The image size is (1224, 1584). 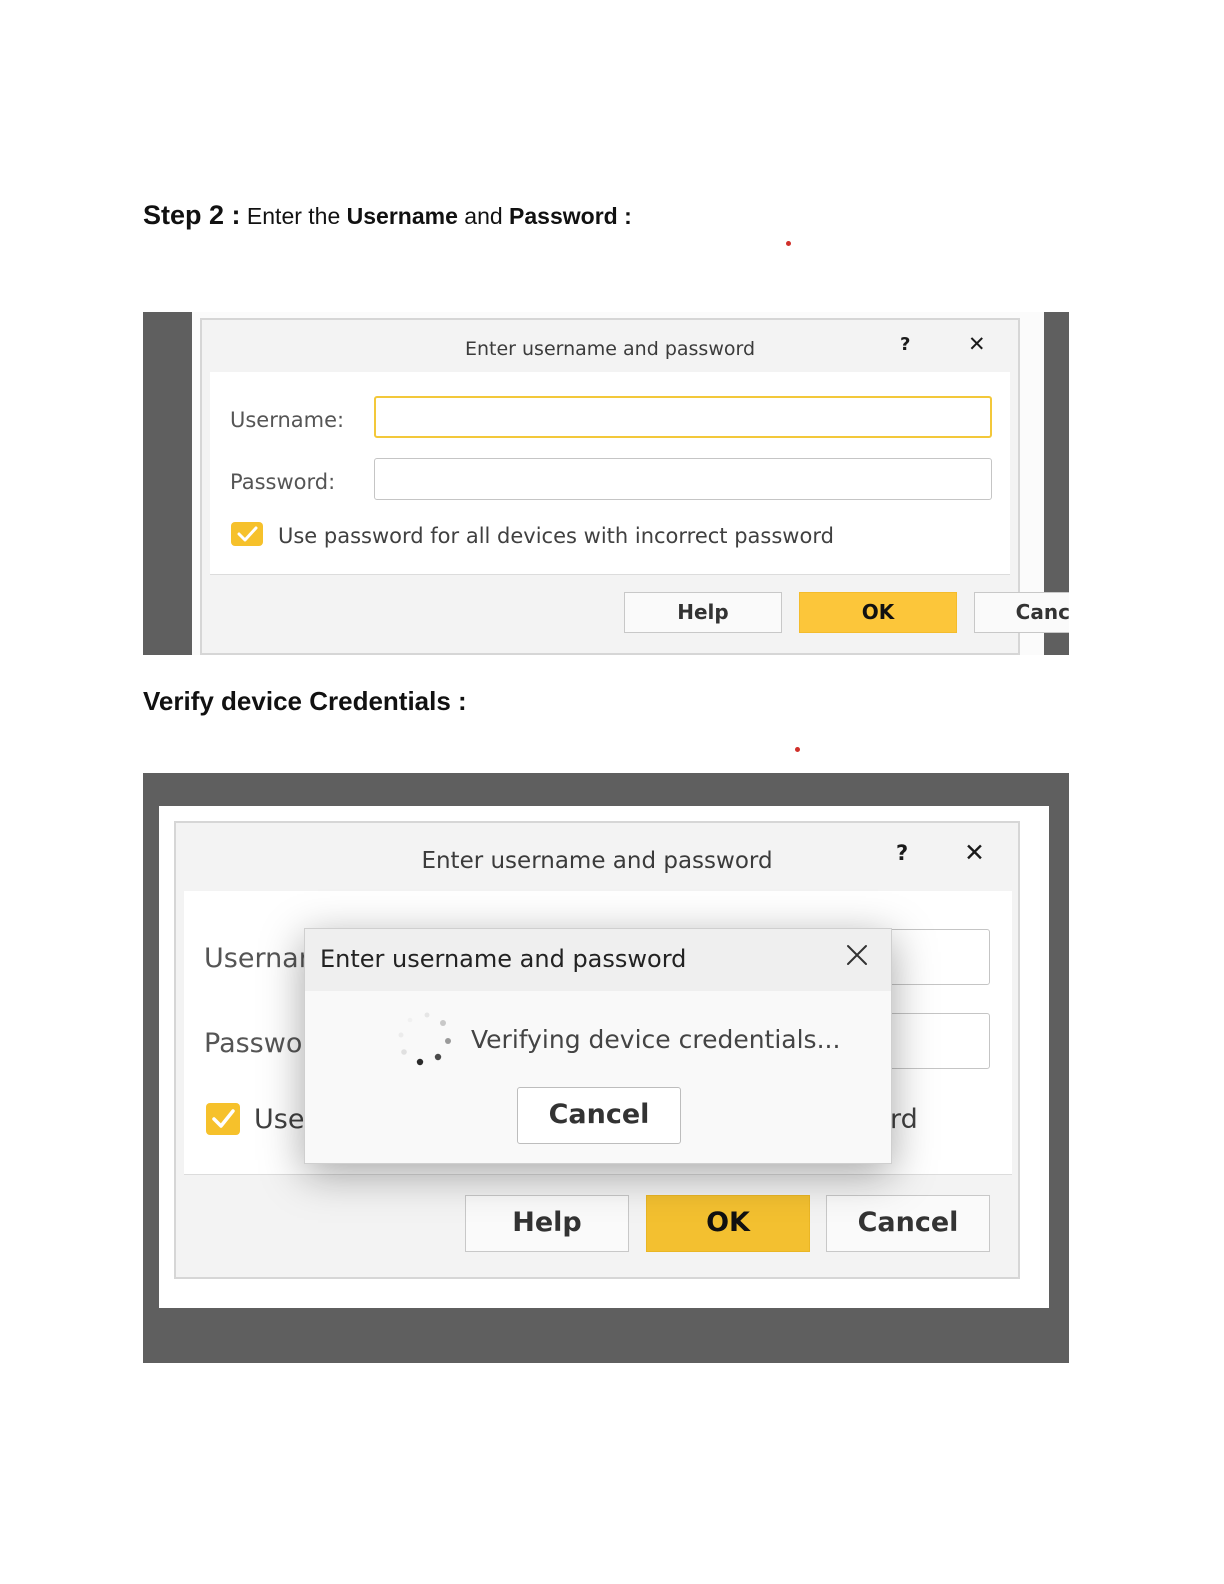 What do you see at coordinates (305, 701) in the screenshot?
I see `verify-credentials-heading: Verify device Credentials :` at bounding box center [305, 701].